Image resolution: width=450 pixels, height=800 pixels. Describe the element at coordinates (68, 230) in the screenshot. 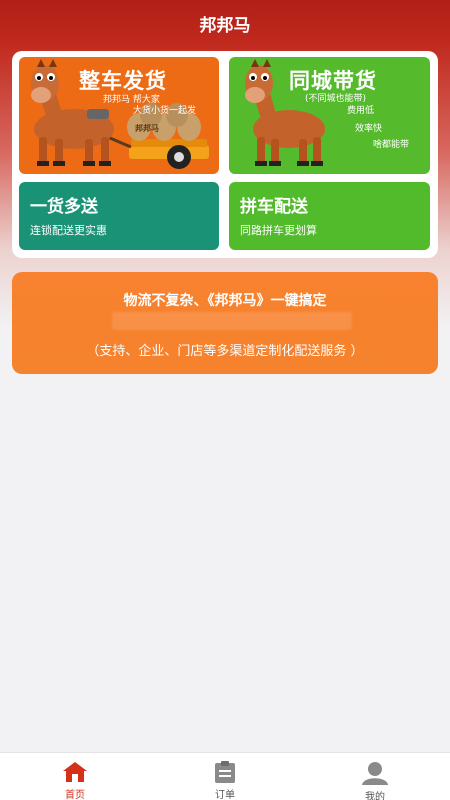

I see `multi-delivery-subtitle: 连锁配送更实惠` at that location.